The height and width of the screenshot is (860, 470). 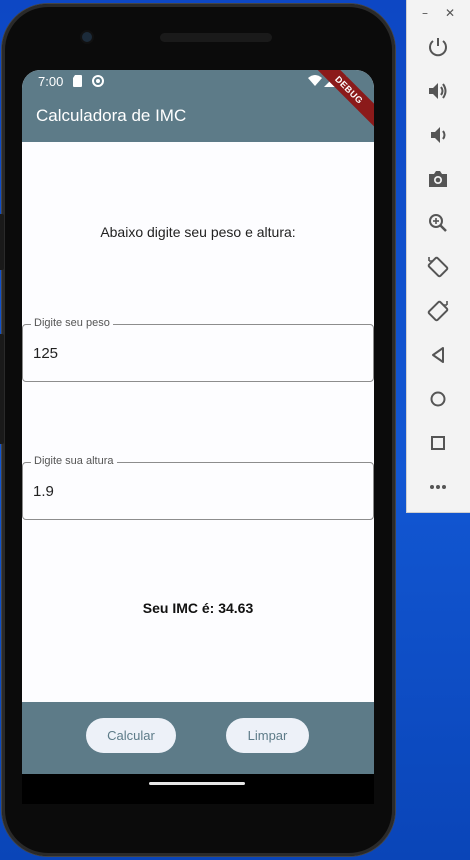 What do you see at coordinates (111, 115) in the screenshot?
I see `app-title: Calculadora de IMC` at bounding box center [111, 115].